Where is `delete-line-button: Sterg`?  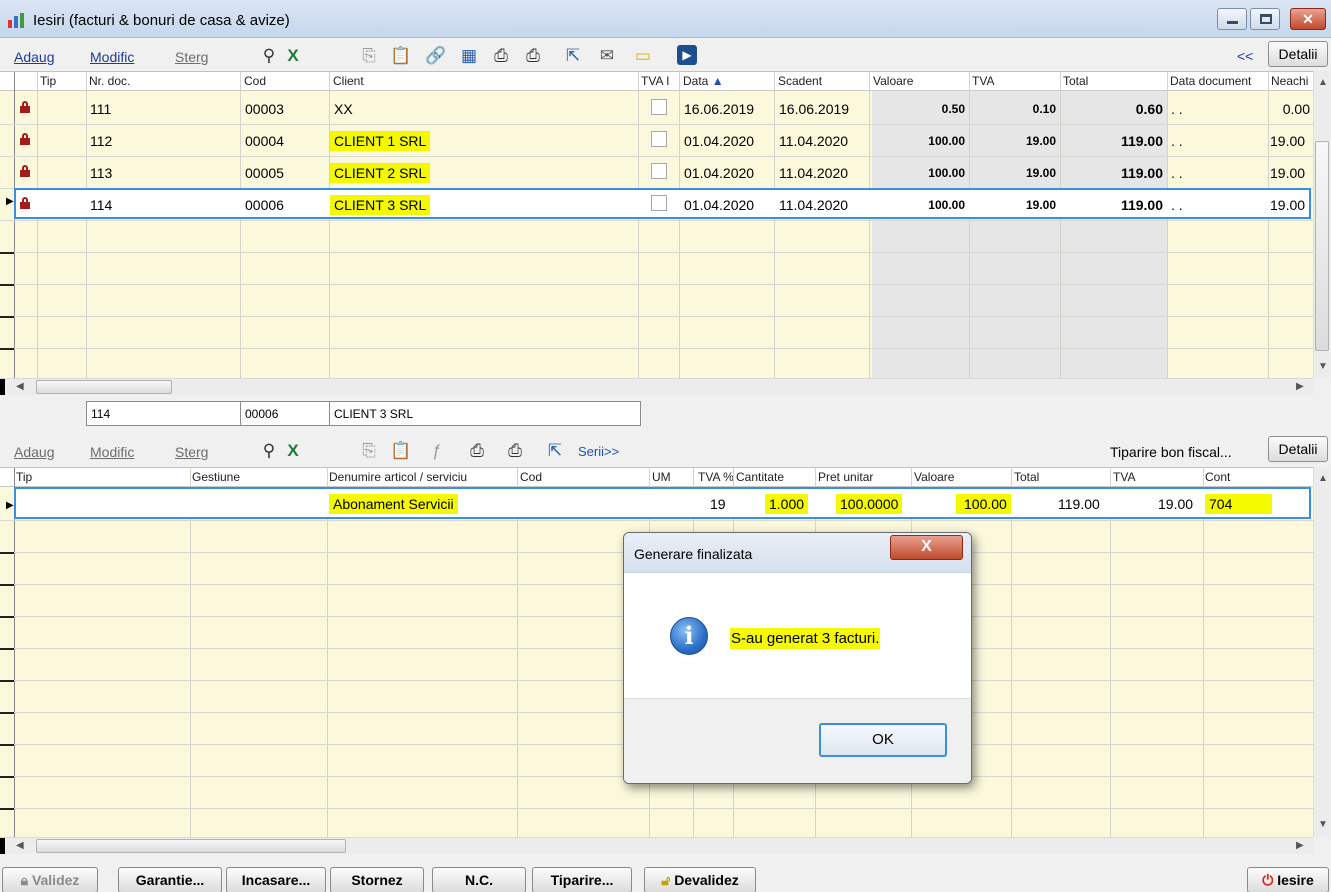
delete-line-button: Sterg is located at coordinates (191, 452).